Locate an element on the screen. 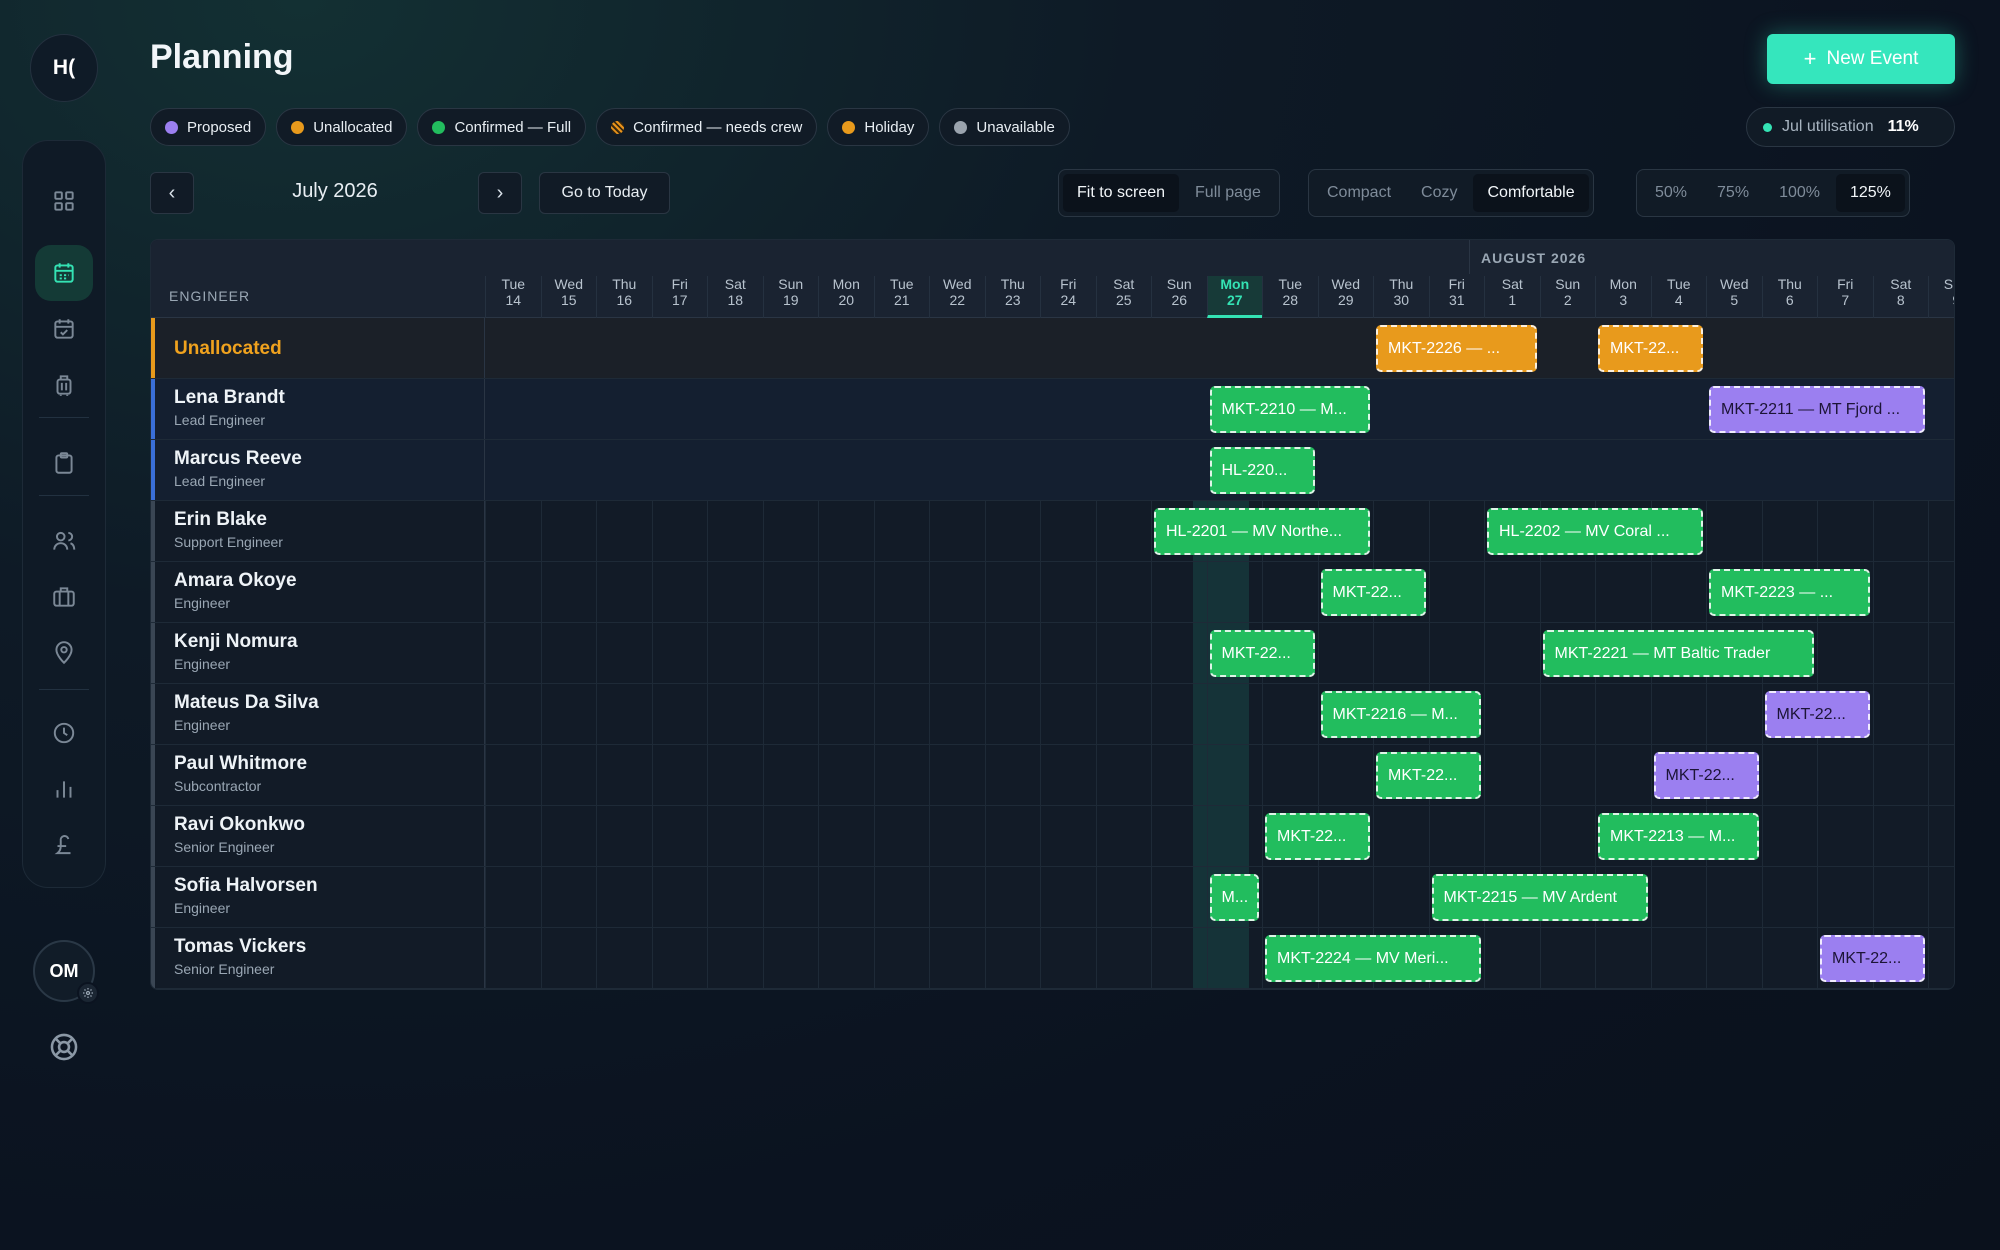 Image resolution: width=2000 pixels, height=1250 pixels. nav-locations is located at coordinates (64, 653).